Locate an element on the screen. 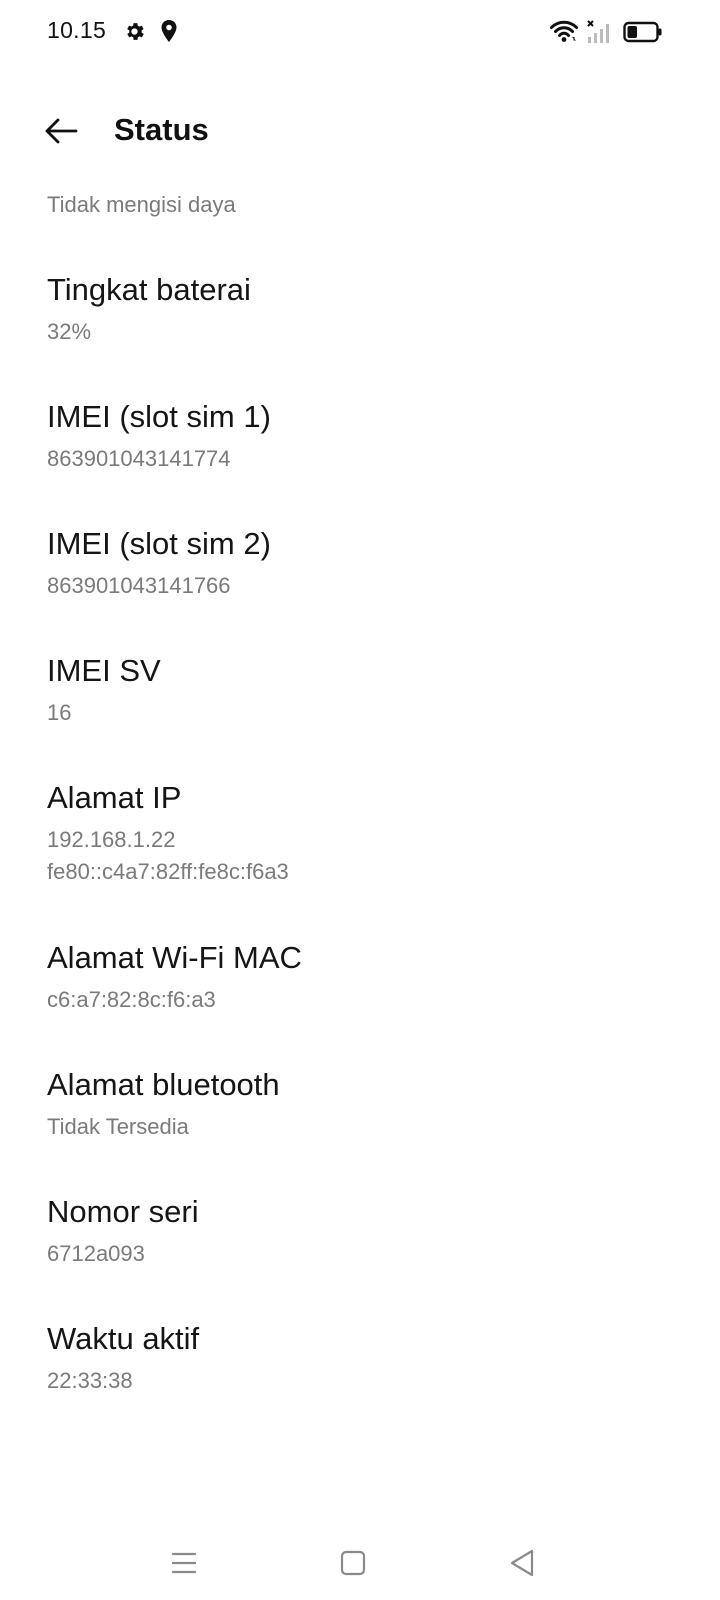 This screenshot has height=1600, width=720. status-bar-time: 10.15 is located at coordinates (77, 30).